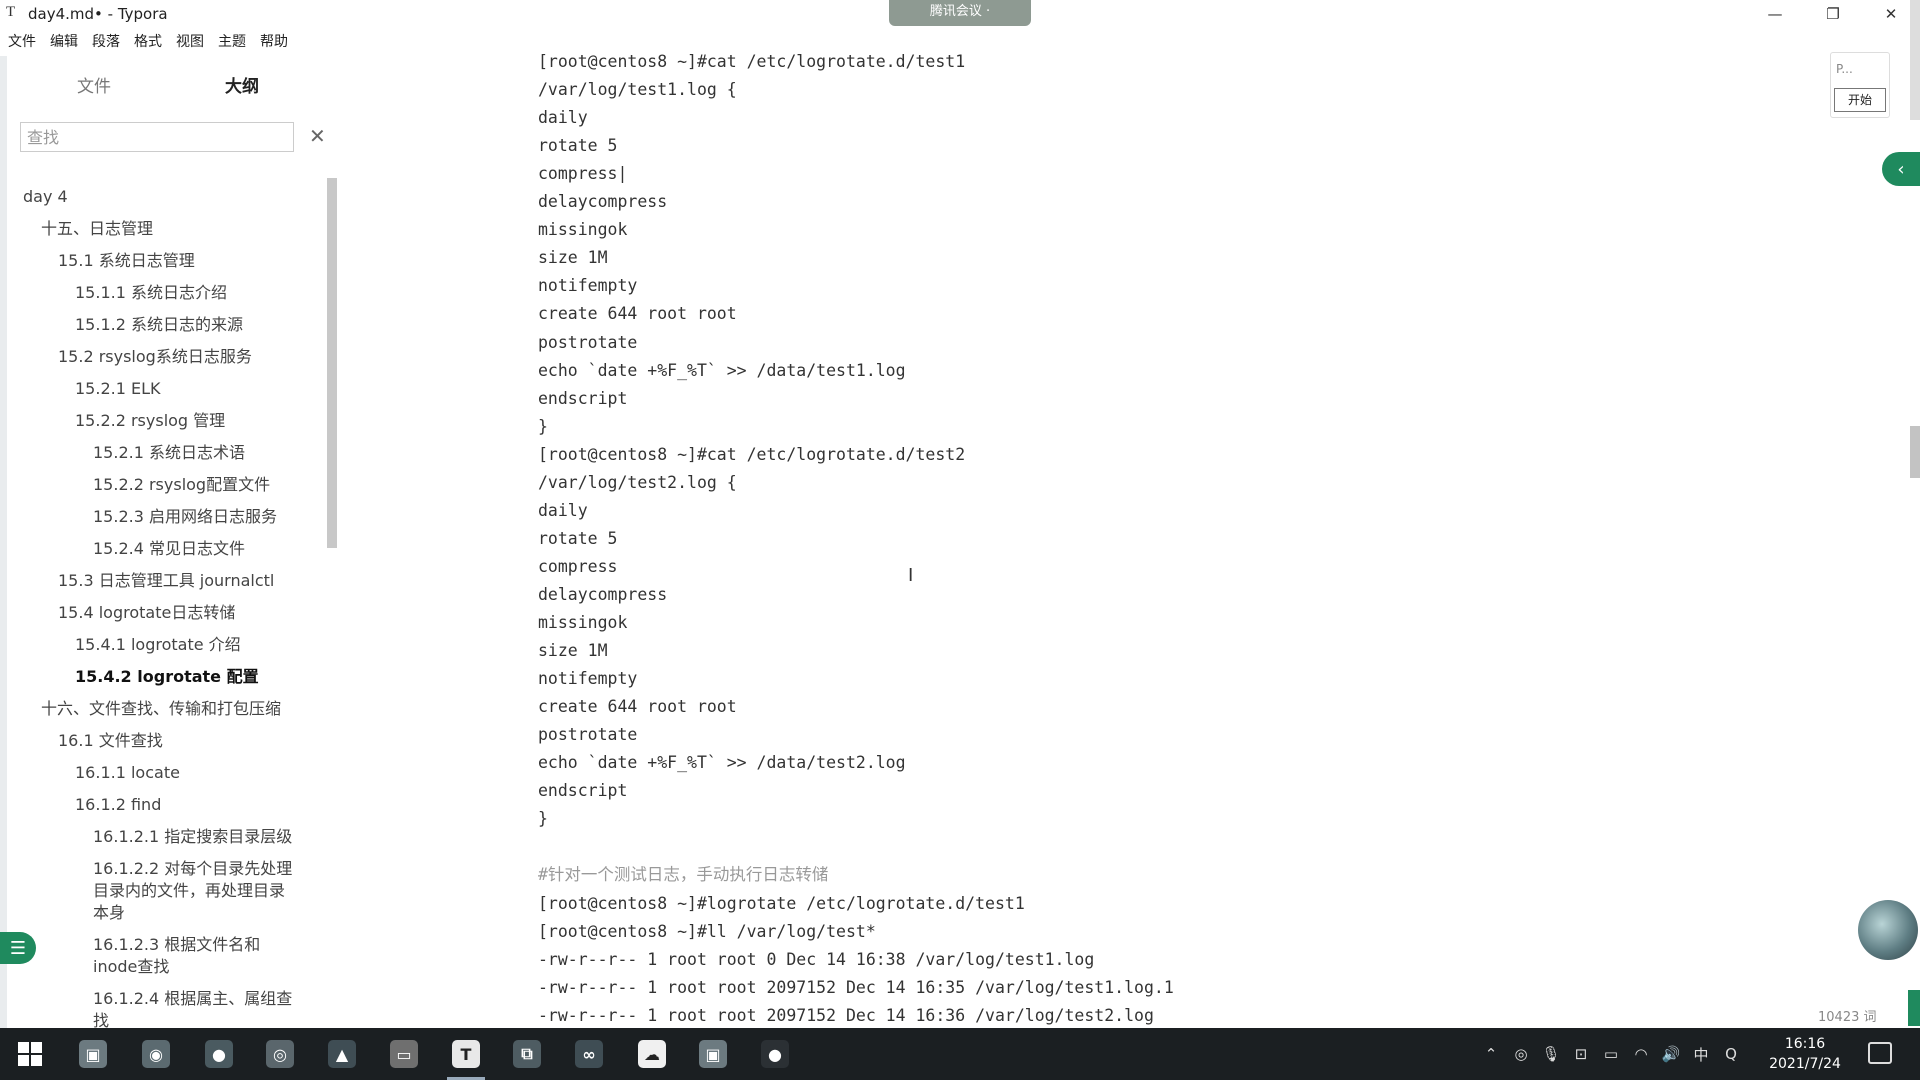 The height and width of the screenshot is (1080, 1920). I want to click on code-line: rotate 5, so click(578, 538).